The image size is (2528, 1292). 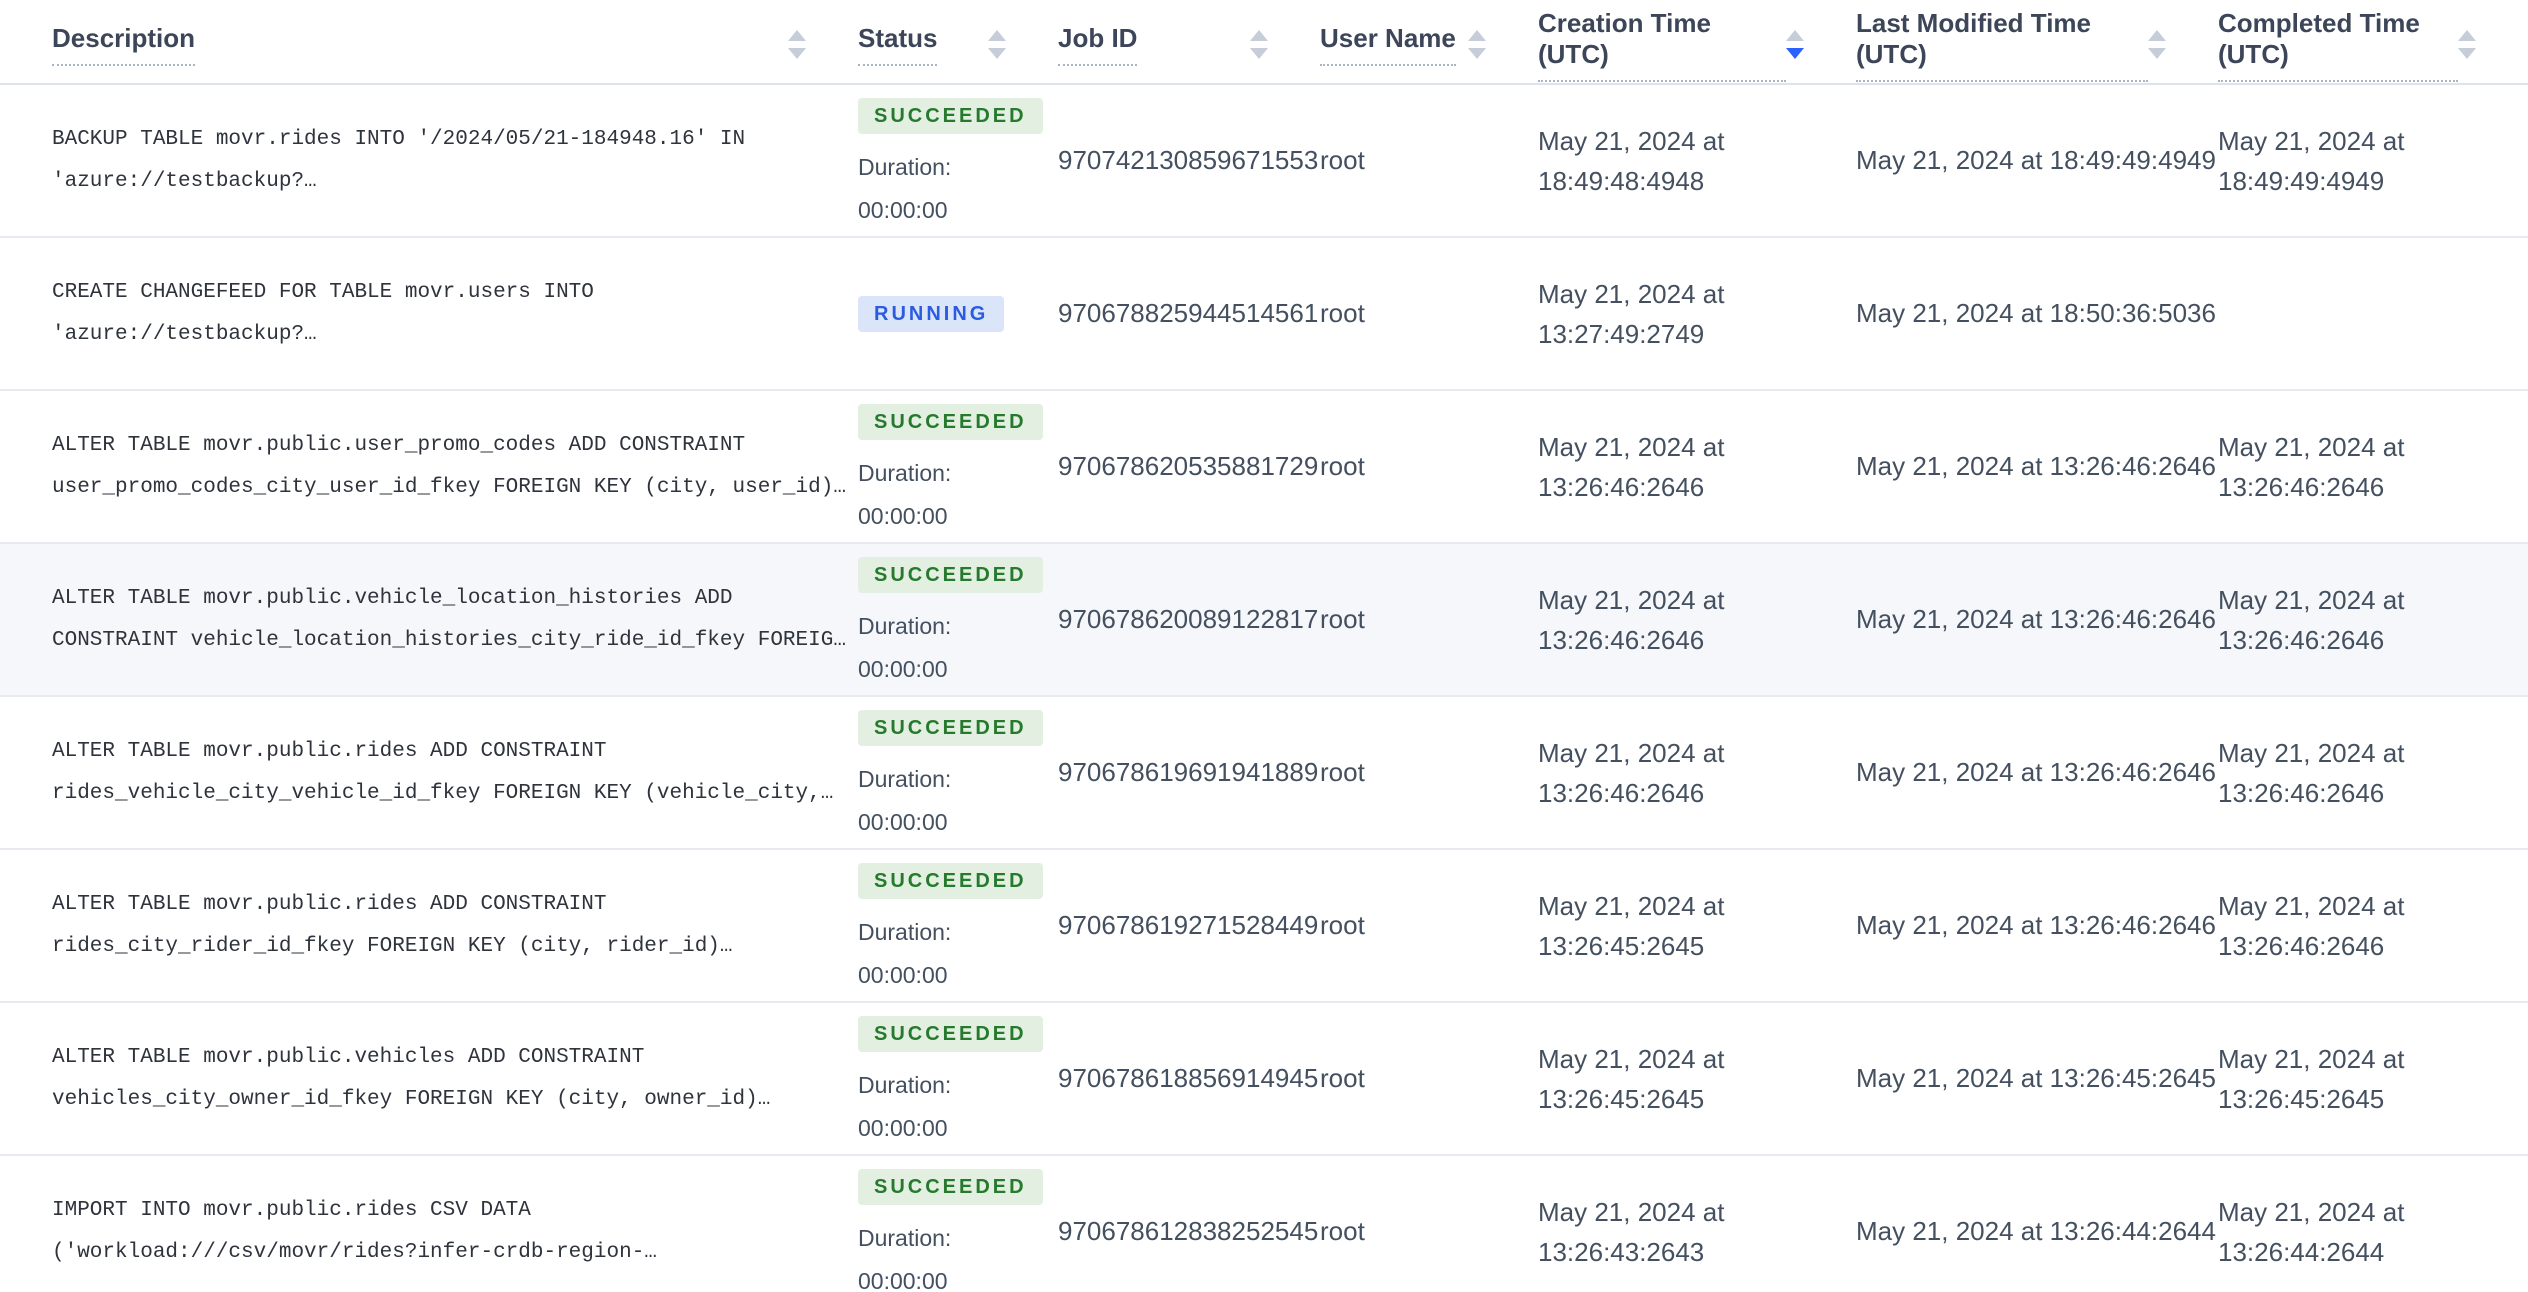 I want to click on column-label: Creation Time (UTC), so click(x=1662, y=45).